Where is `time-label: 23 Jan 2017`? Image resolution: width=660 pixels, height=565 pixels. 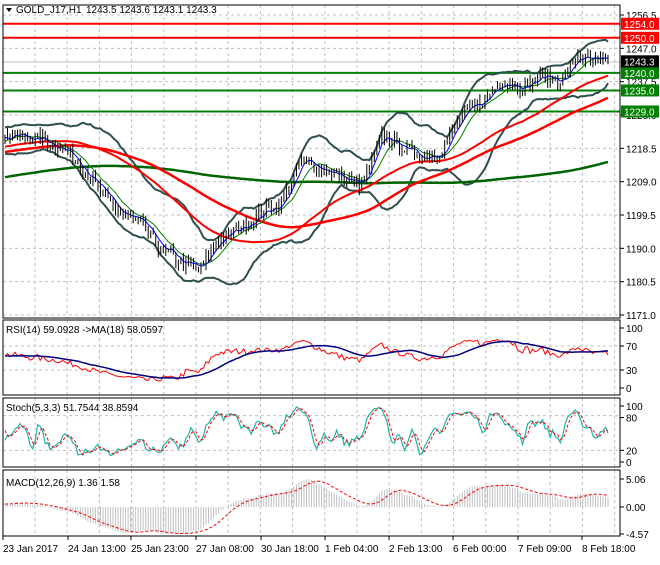
time-label: 23 Jan 2017 is located at coordinates (30, 549).